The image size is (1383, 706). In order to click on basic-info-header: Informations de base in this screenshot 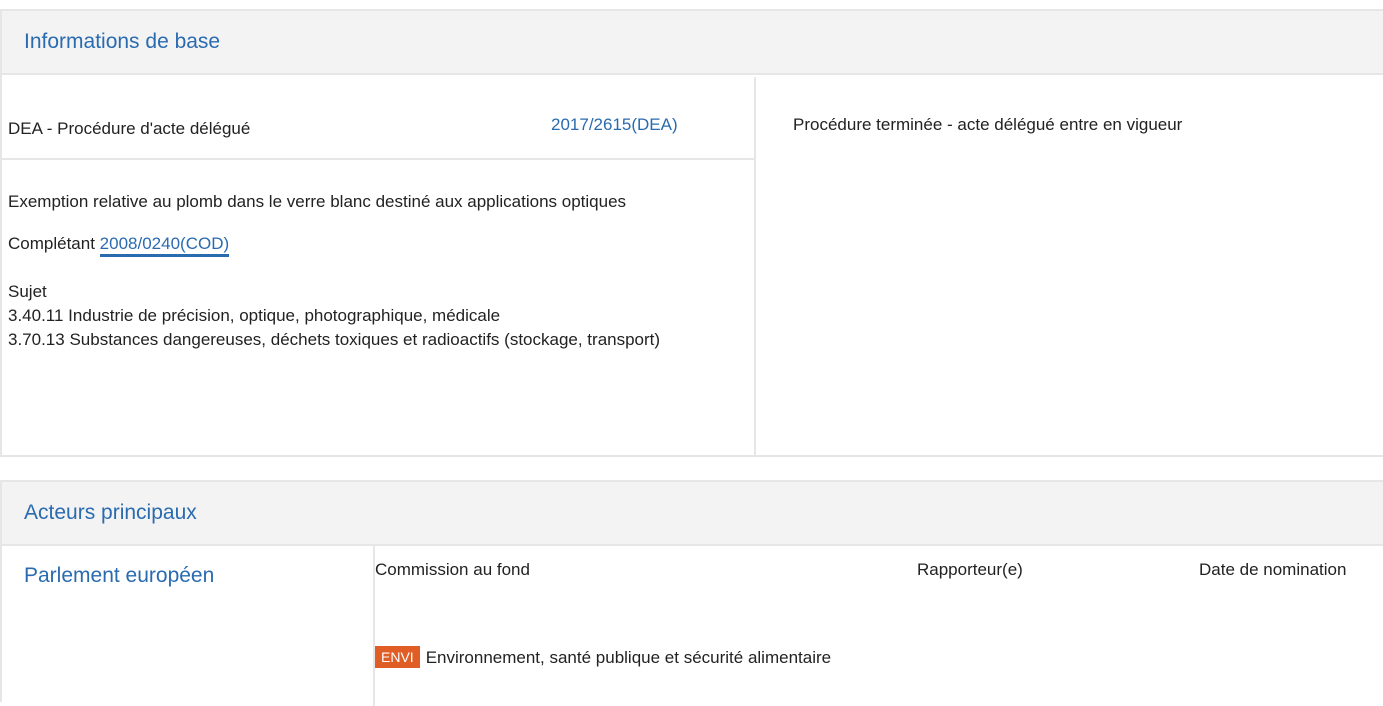, I will do `click(692, 43)`.